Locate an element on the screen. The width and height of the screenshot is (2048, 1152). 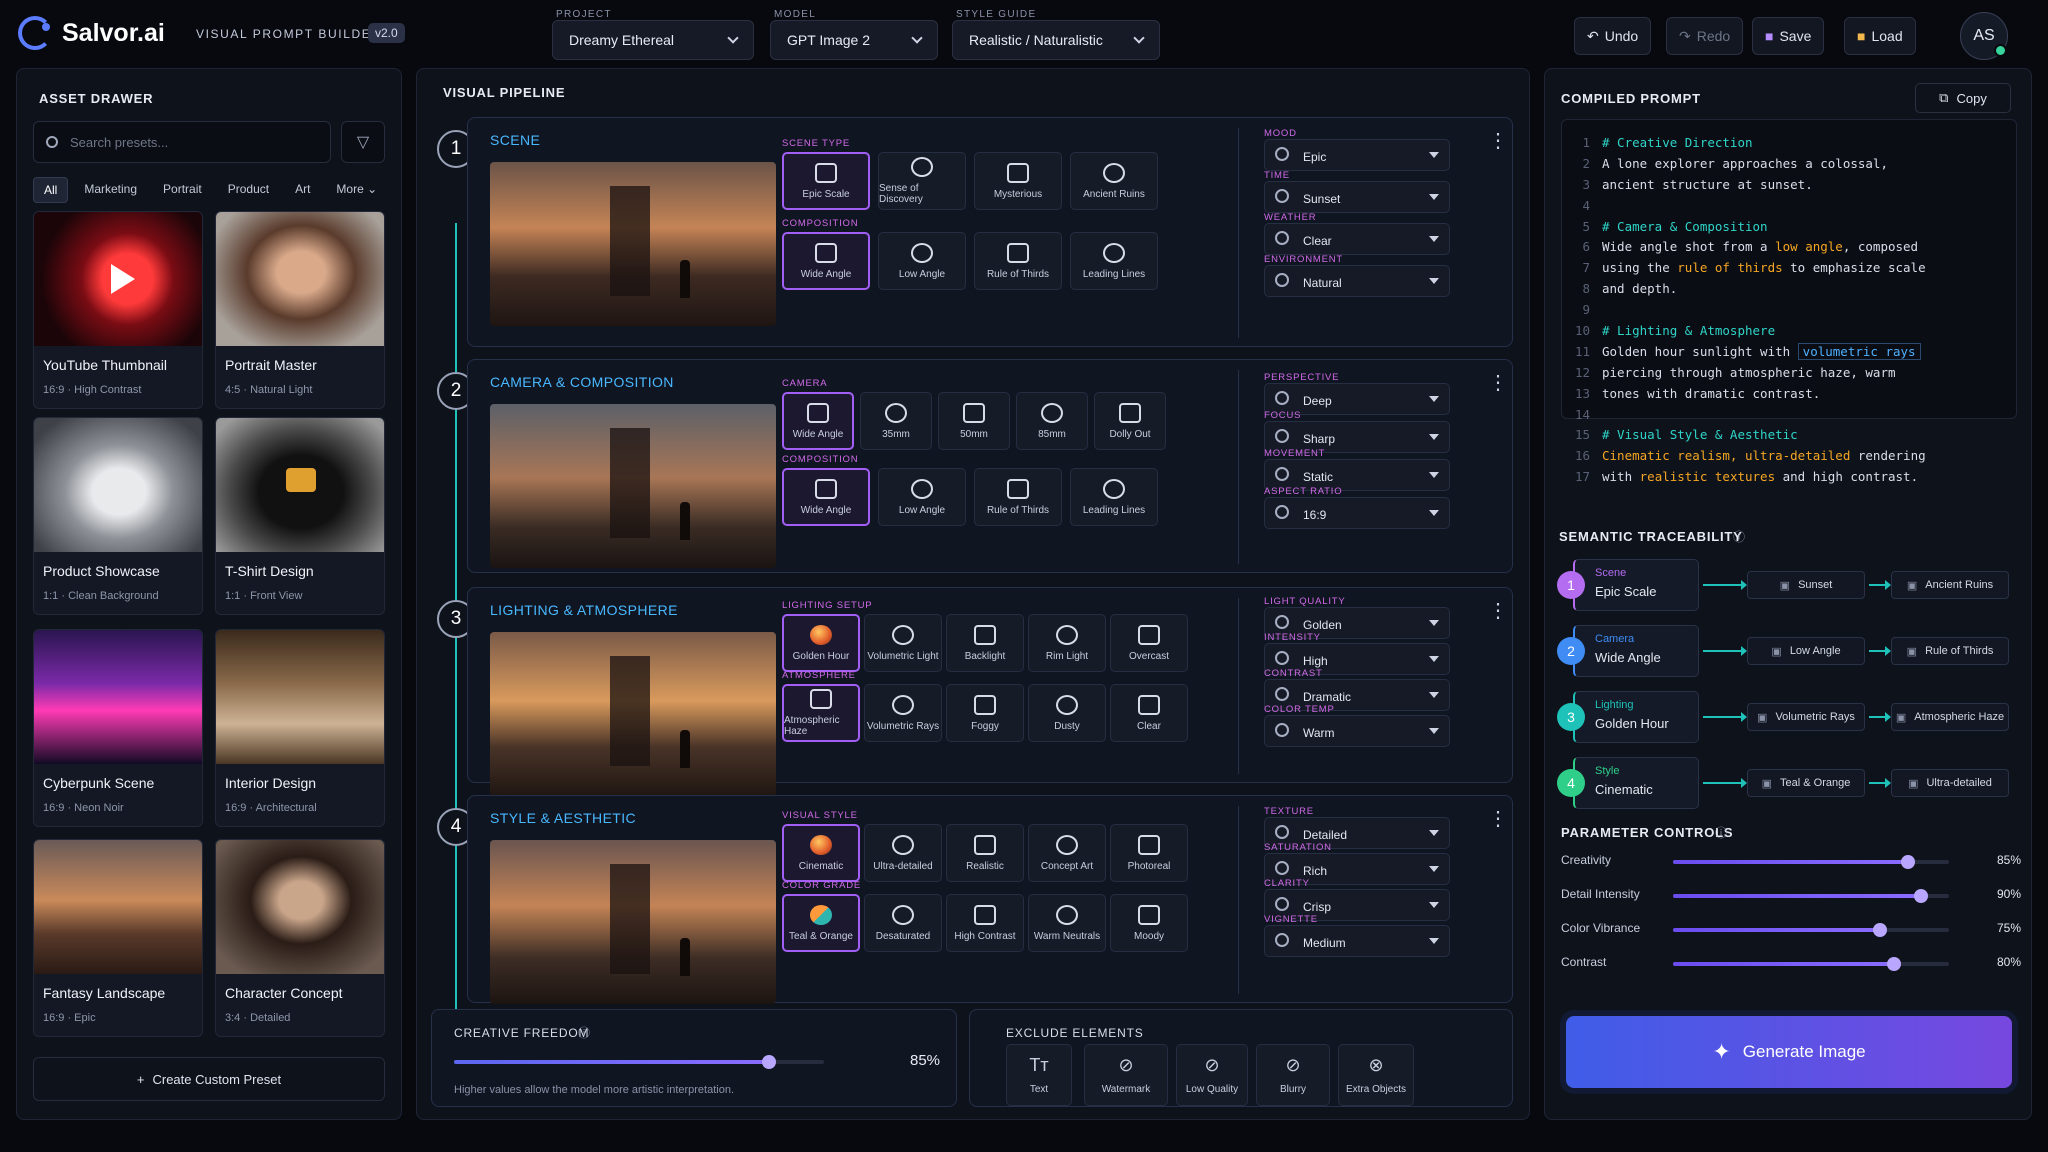
exclude-low-quality-button: ⊘ Low Quality is located at coordinates (1212, 1075).